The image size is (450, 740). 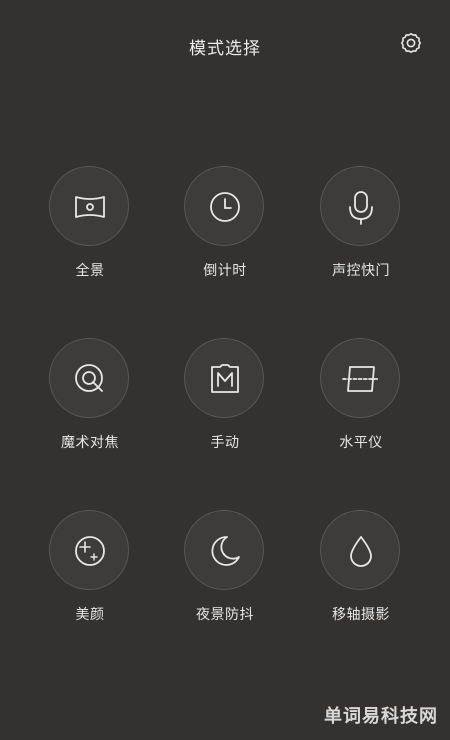 I want to click on beauty-icon, so click(x=90, y=551).